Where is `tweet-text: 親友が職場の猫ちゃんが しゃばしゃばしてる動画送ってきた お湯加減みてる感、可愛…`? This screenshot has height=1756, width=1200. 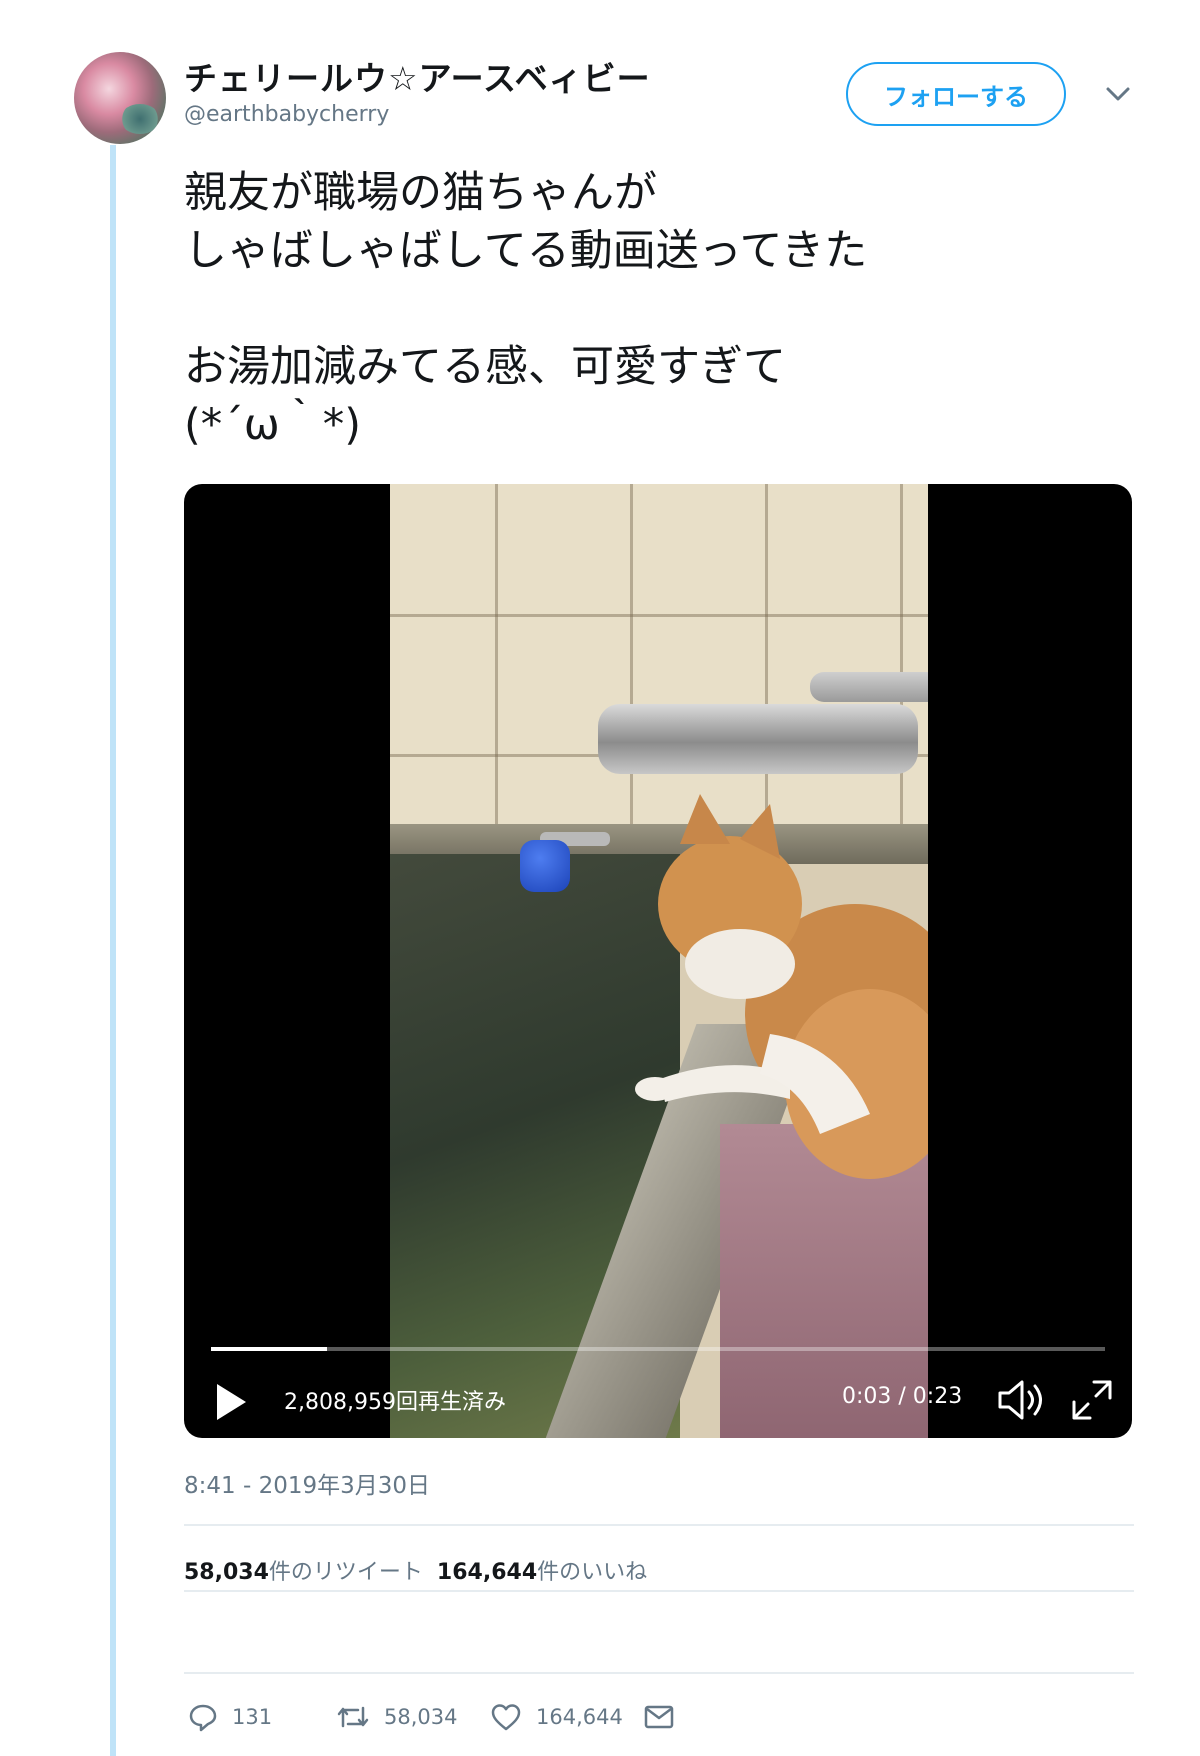 tweet-text: 親友が職場の猫ちゃんが しゃばしゃばしてる動画送ってきた お湯加減みてる感、可愛… is located at coordinates (654, 309).